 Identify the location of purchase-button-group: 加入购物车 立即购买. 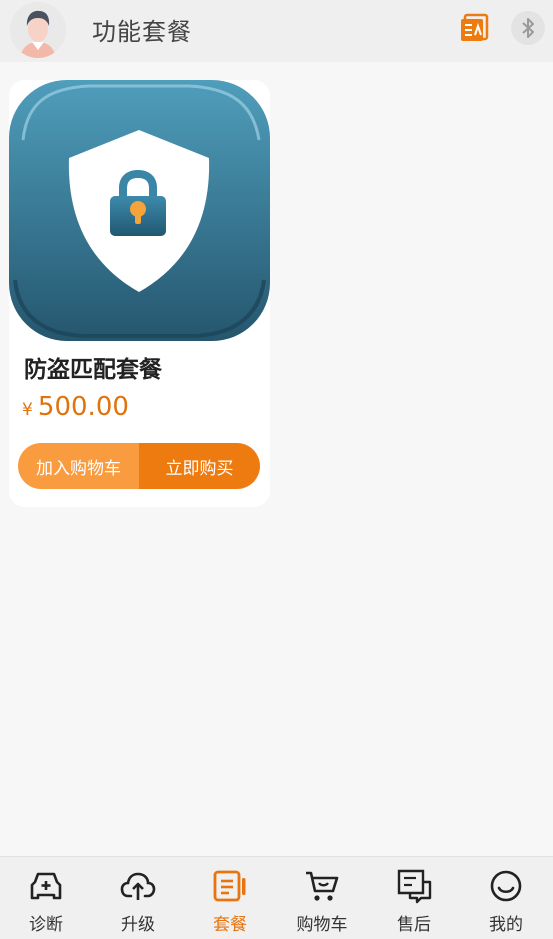
(139, 466).